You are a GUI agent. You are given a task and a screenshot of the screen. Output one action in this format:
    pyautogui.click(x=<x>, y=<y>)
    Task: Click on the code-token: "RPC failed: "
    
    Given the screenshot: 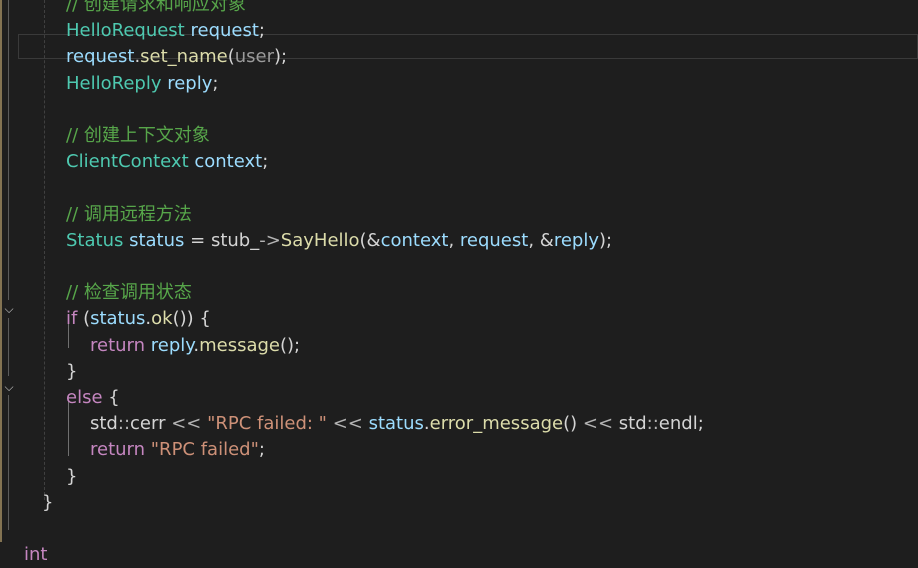 What is the action you would take?
    pyautogui.click(x=267, y=424)
    